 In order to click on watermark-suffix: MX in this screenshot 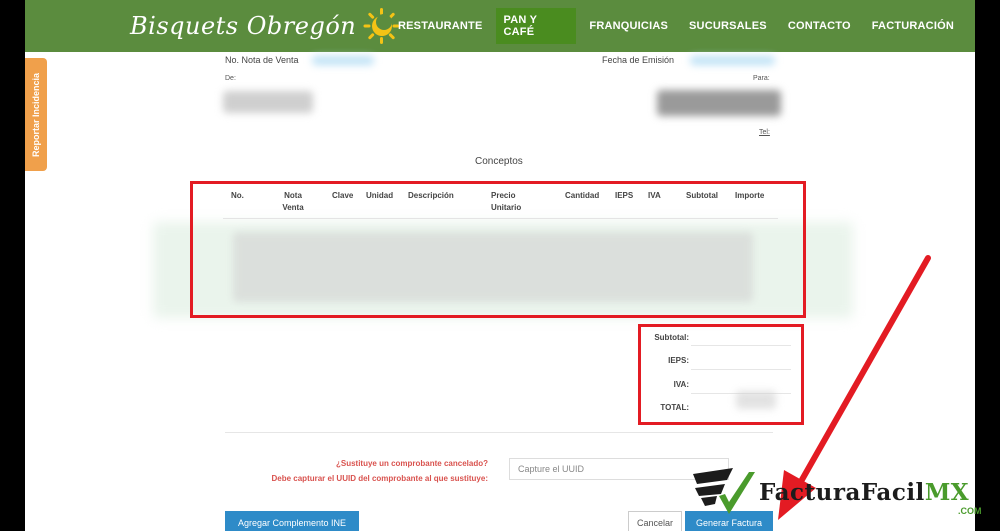, I will do `click(947, 492)`.